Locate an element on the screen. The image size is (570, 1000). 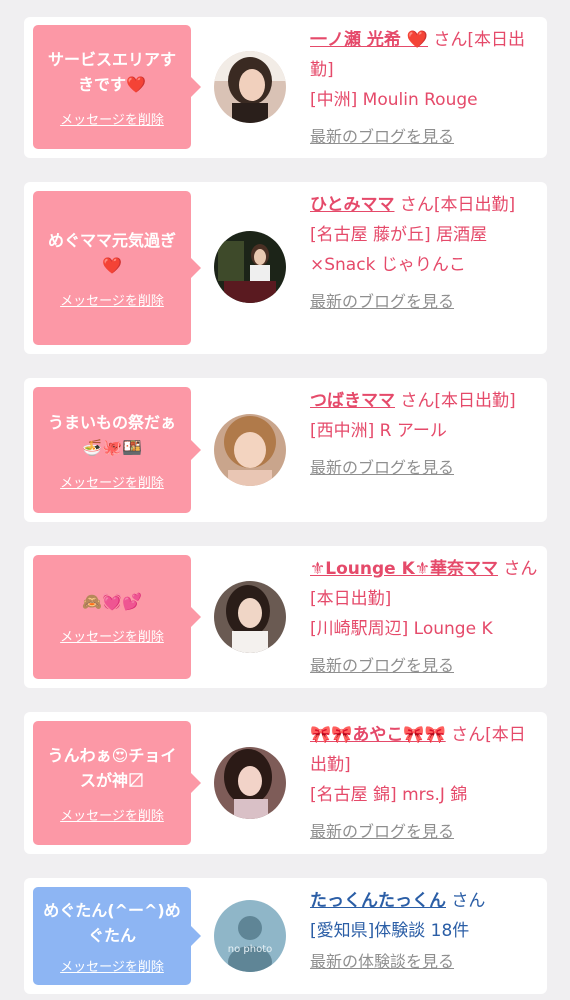
member-name-link: ひとみママ is located at coordinates (352, 205).